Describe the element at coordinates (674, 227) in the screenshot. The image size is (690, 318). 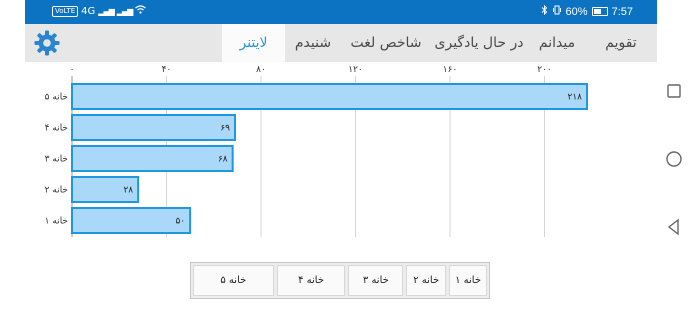
I see `triangle-back-icon` at that location.